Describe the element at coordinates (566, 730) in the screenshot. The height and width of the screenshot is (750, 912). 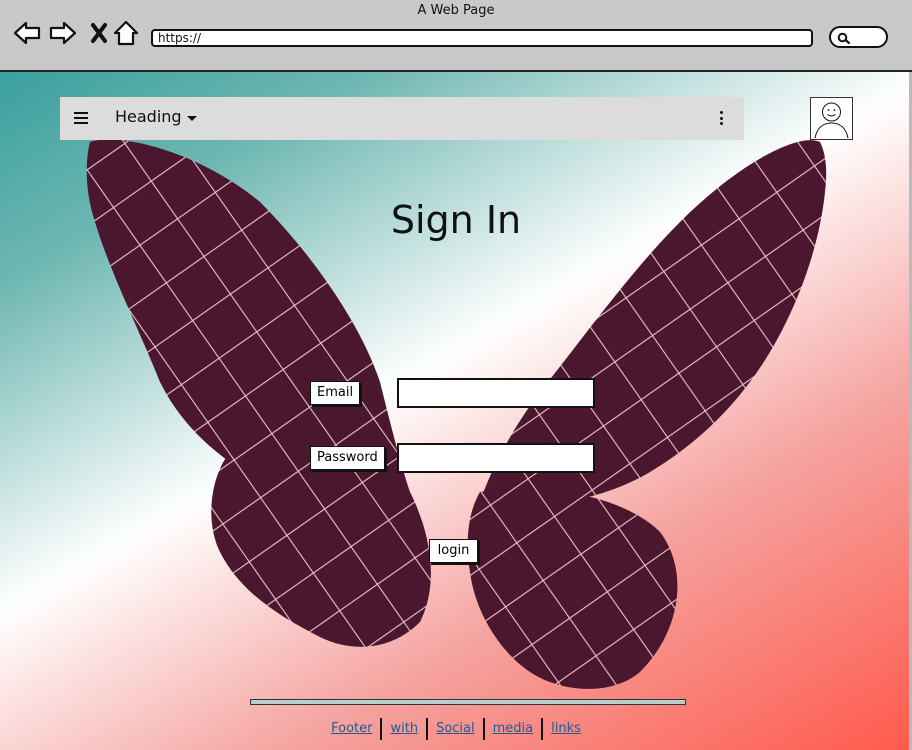
I see `footer-link-links: links` at that location.